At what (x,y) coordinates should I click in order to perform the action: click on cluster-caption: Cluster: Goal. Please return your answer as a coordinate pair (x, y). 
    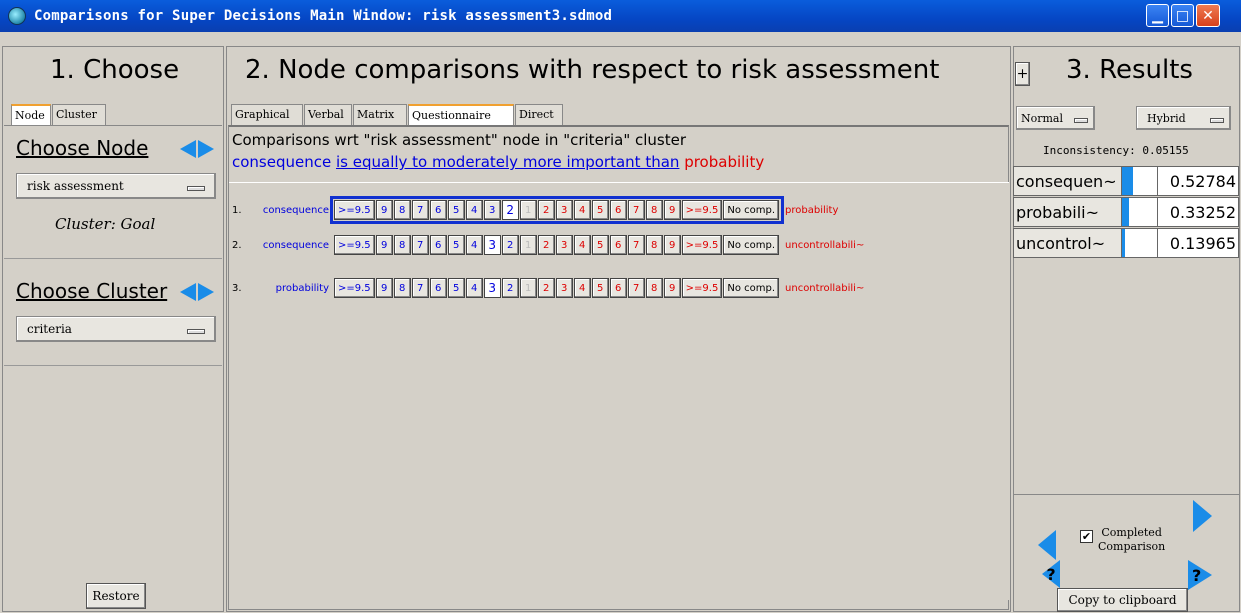
    Looking at the image, I should click on (105, 224).